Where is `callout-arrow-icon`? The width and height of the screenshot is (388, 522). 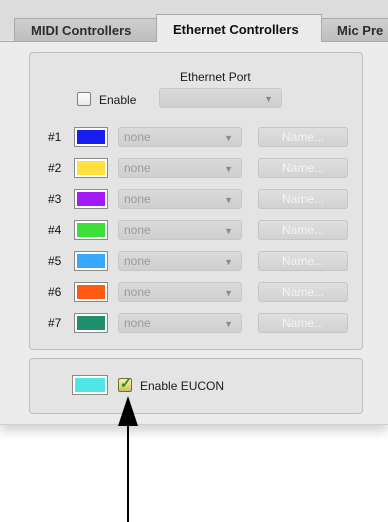 callout-arrow-icon is located at coordinates (128, 459).